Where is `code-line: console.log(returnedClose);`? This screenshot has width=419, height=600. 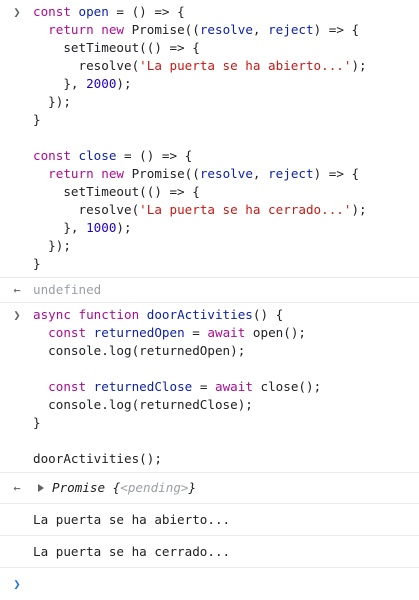 code-line: console.log(returnedClose); is located at coordinates (209, 405).